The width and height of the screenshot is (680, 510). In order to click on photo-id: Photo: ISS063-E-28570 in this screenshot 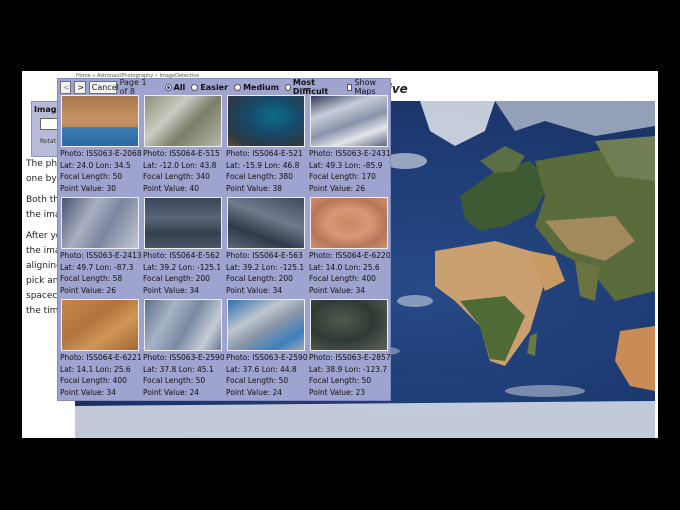, I will do `click(350, 357)`.